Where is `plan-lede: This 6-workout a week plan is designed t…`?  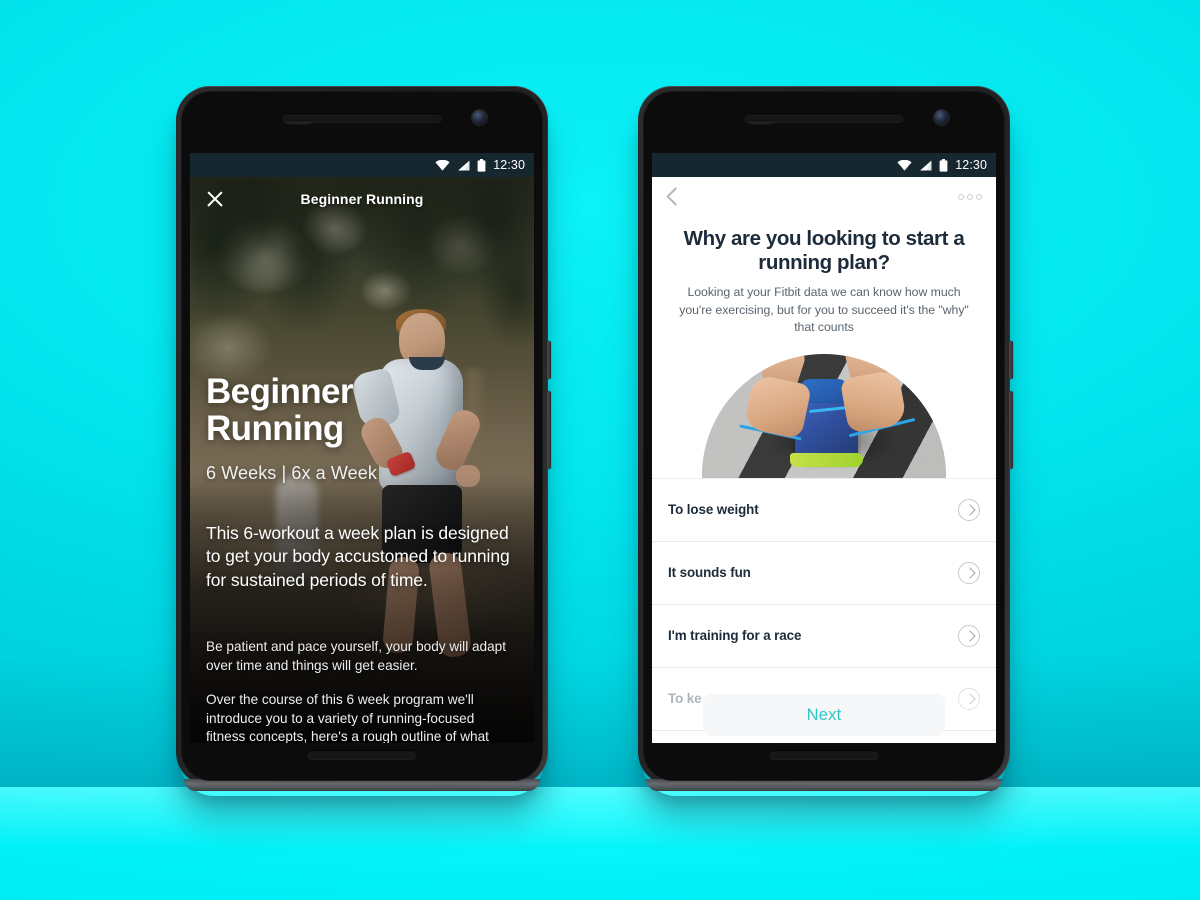
plan-lede: This 6-workout a week plan is designed t… is located at coordinates (358, 556).